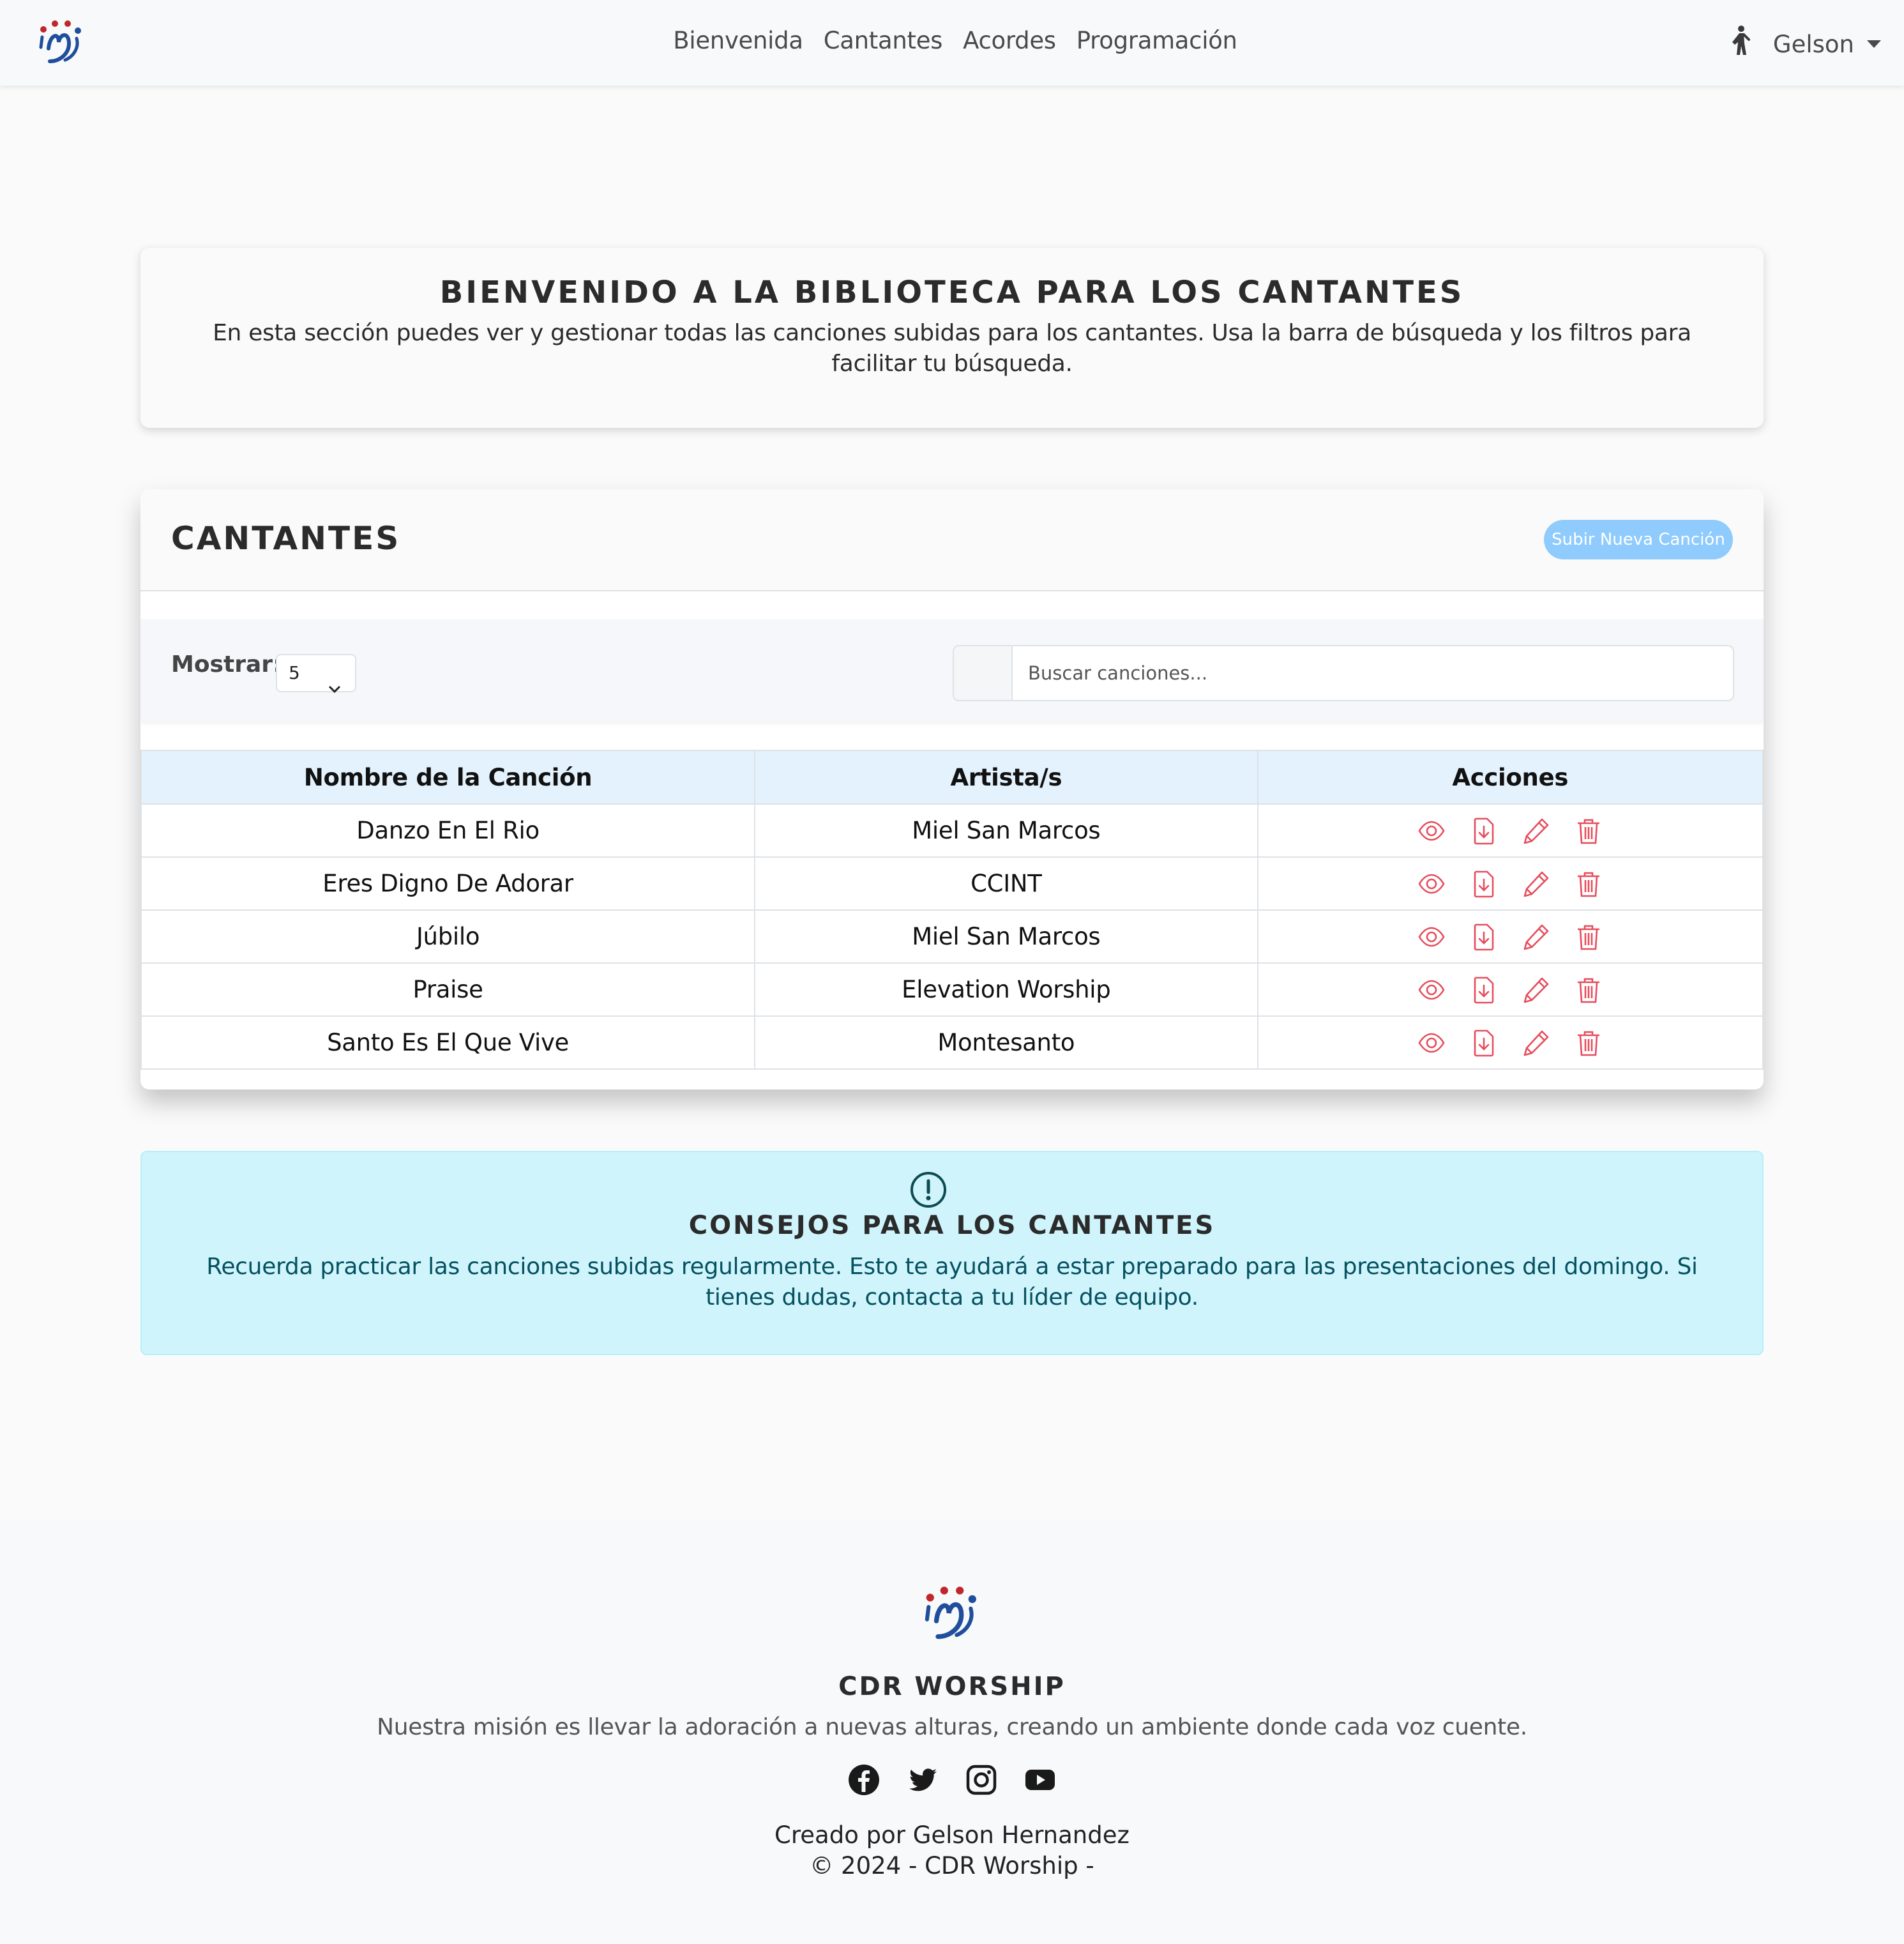 The image size is (1904, 1944). Describe the element at coordinates (864, 1780) in the screenshot. I see `facebook-icon` at that location.